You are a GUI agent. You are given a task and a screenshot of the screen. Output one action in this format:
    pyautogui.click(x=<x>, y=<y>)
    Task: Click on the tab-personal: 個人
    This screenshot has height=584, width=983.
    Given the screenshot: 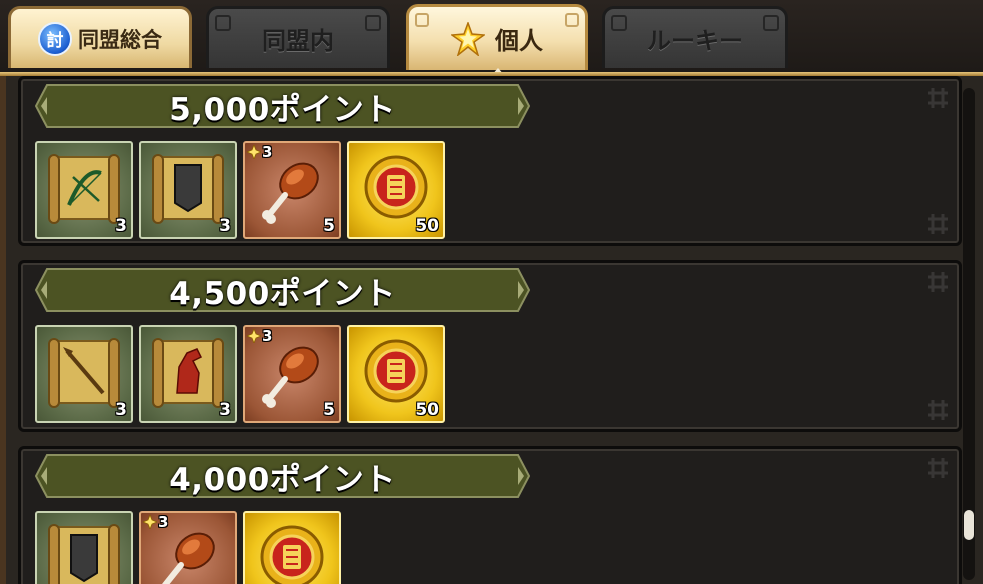 What is the action you would take?
    pyautogui.click(x=497, y=37)
    